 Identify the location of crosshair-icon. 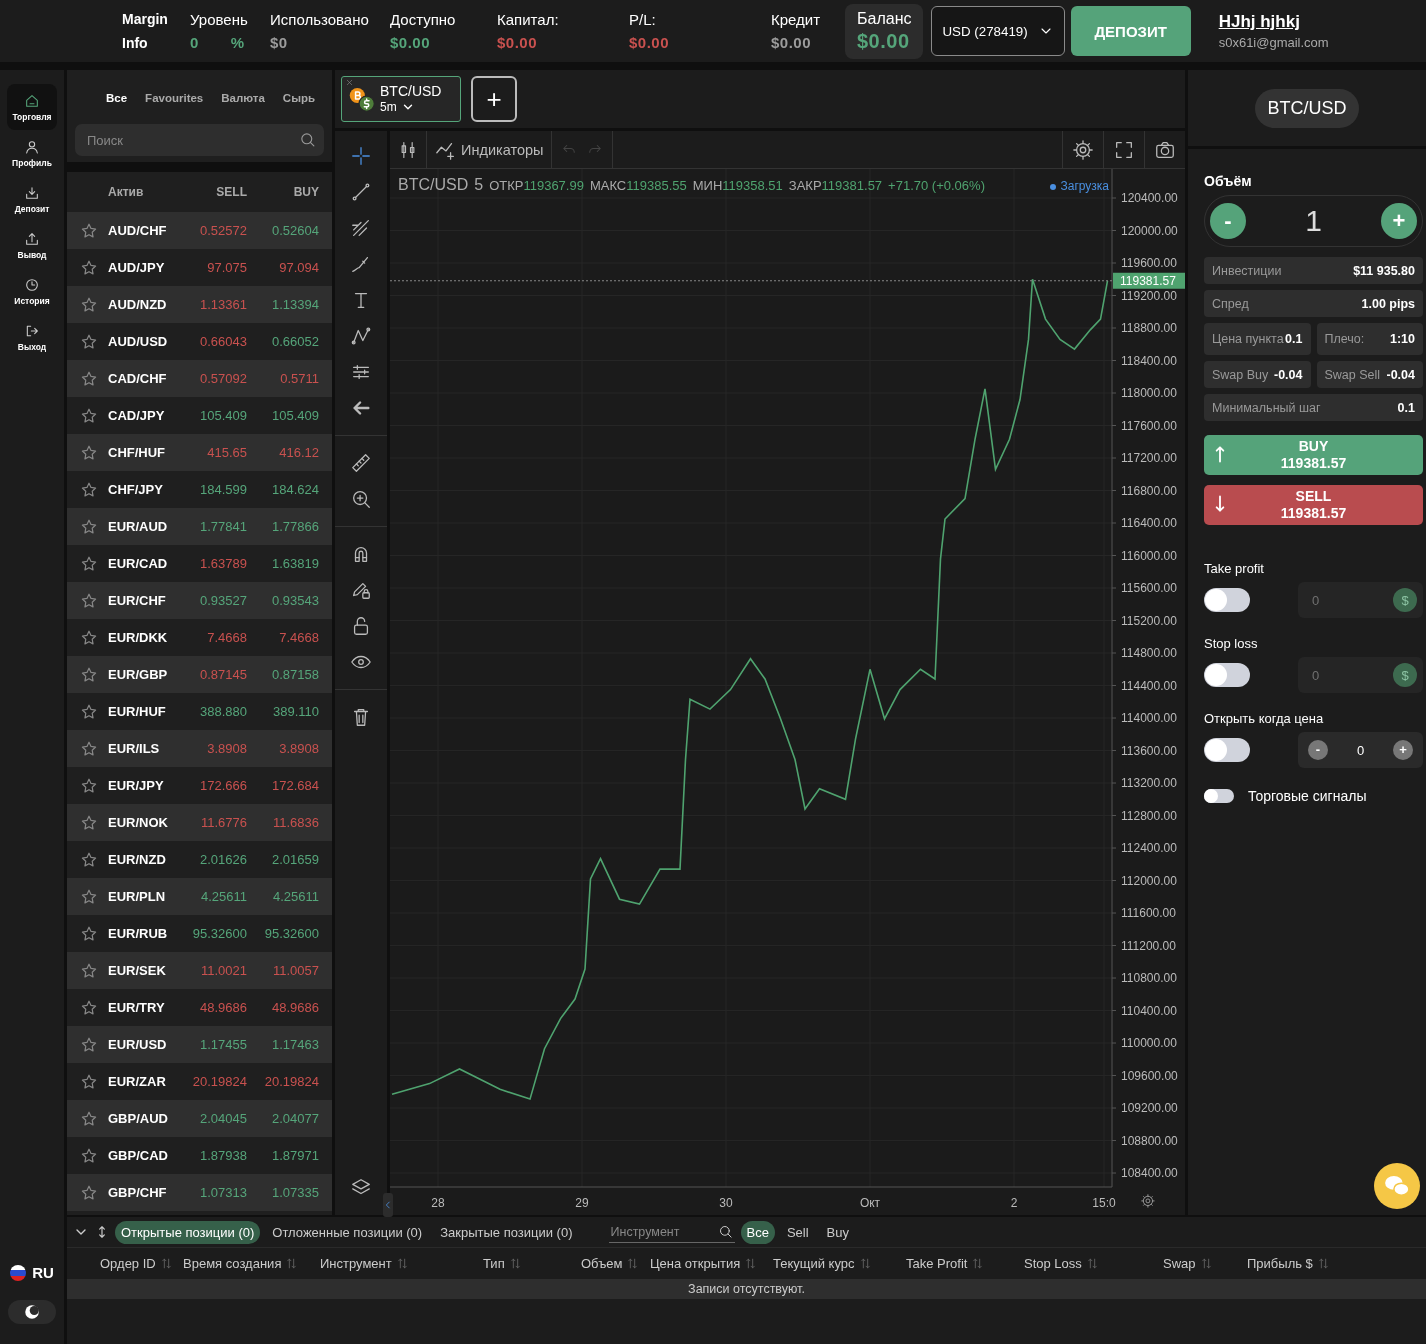
(361, 156).